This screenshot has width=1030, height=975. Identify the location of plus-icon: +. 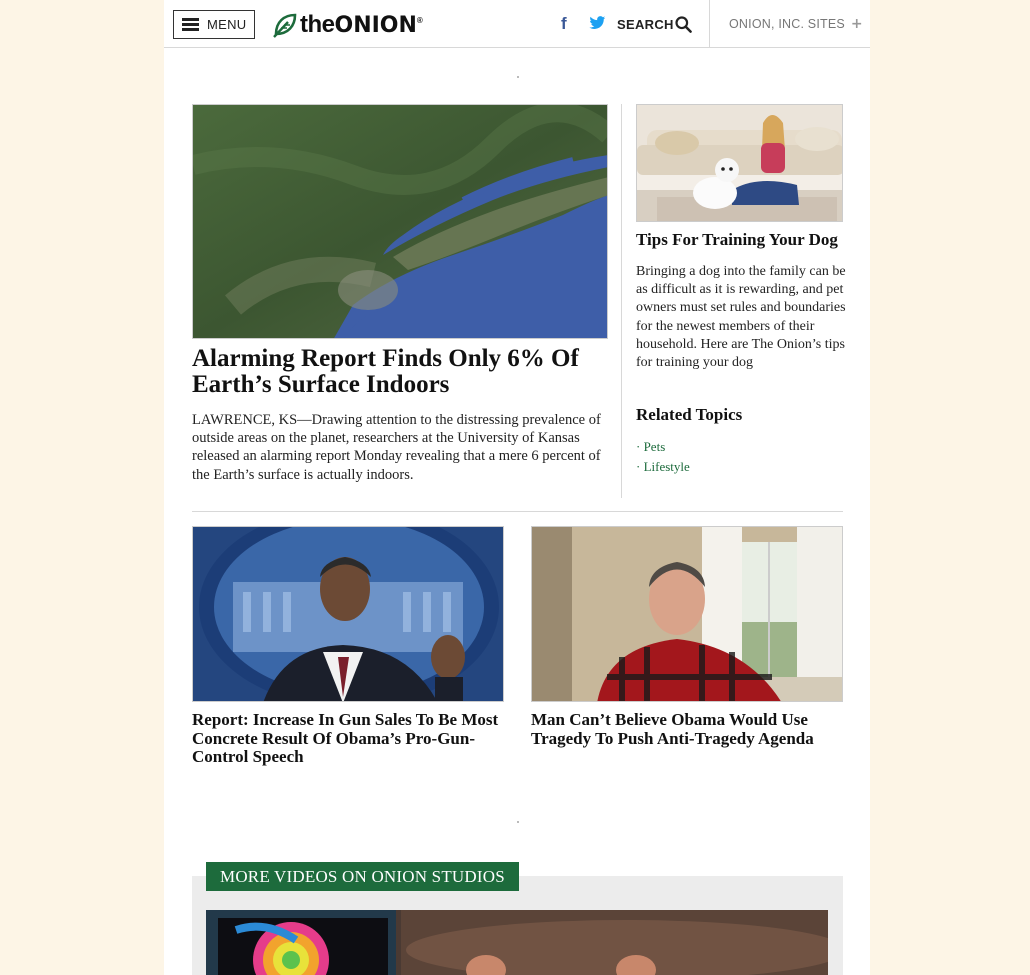
(856, 24).